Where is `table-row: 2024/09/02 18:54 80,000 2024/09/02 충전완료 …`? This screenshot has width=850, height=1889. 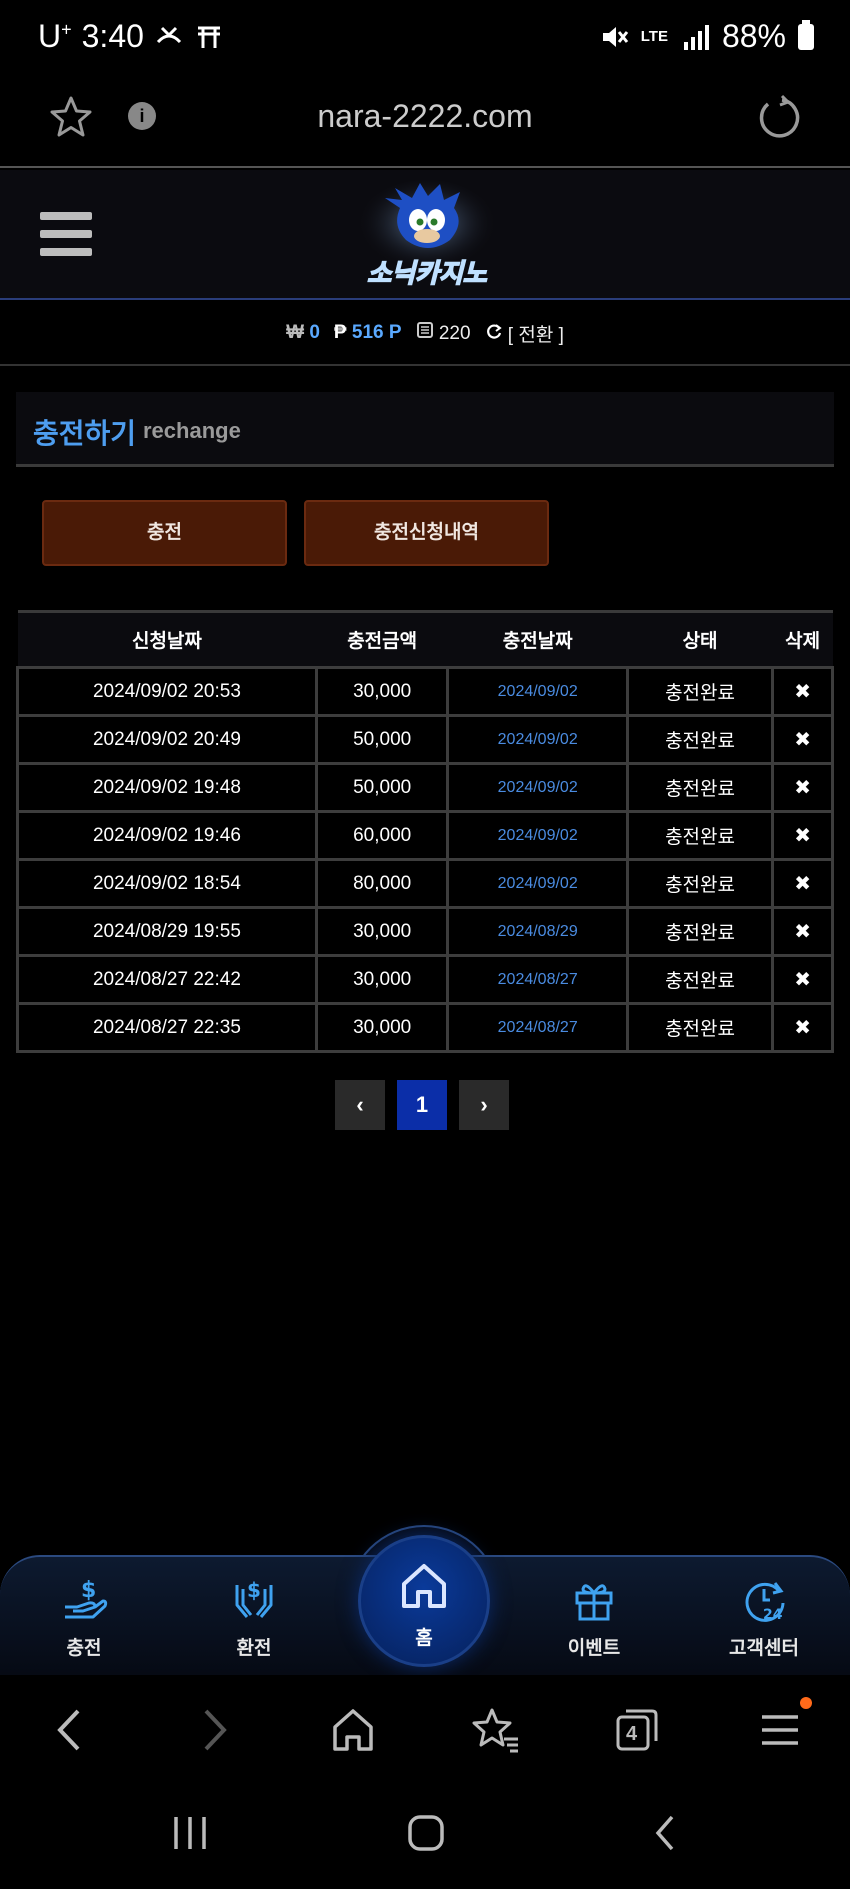 table-row: 2024/09/02 18:54 80,000 2024/09/02 충전완료 … is located at coordinates (425, 883).